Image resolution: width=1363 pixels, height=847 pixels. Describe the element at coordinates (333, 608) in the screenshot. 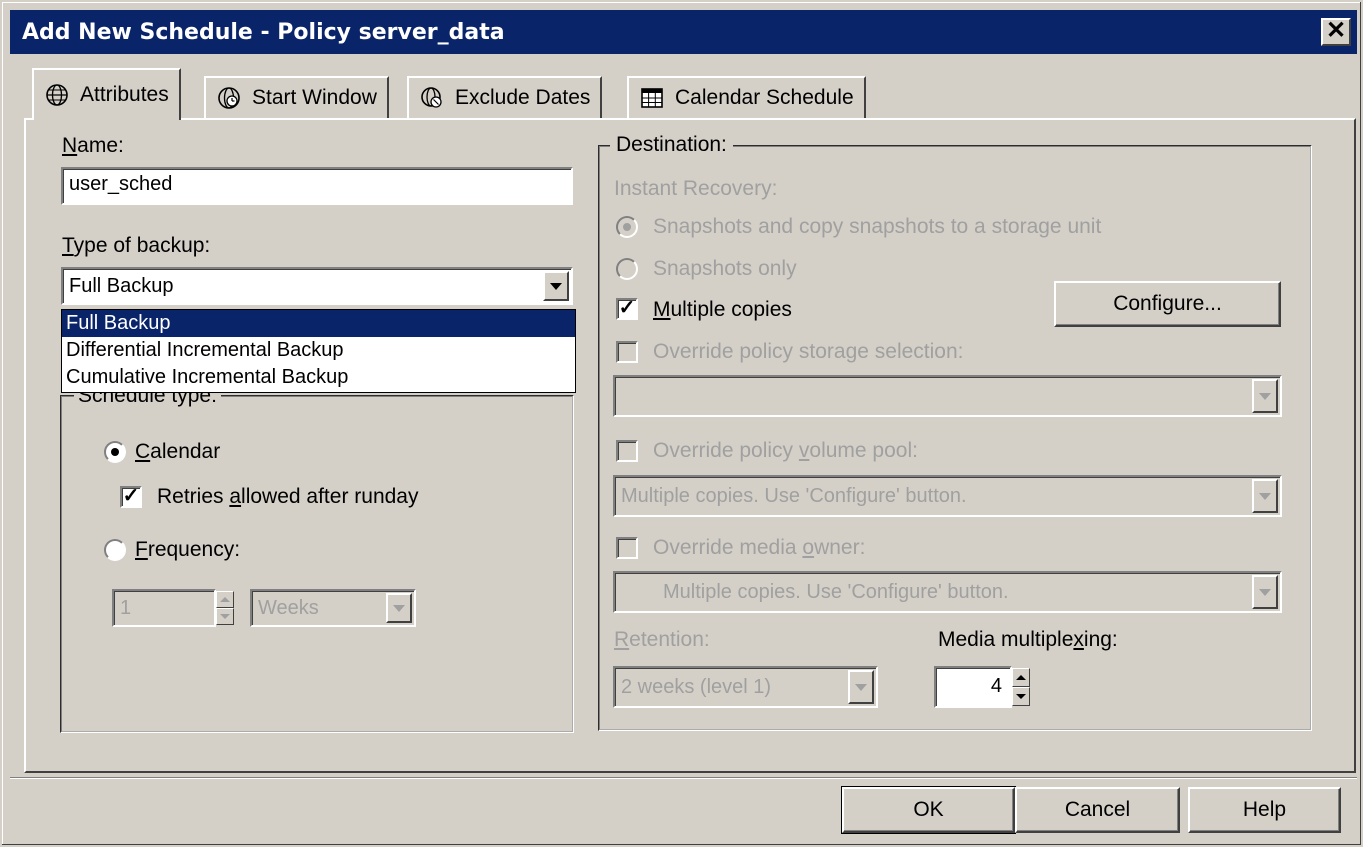

I see `frequency-unit-select: Weeks` at that location.